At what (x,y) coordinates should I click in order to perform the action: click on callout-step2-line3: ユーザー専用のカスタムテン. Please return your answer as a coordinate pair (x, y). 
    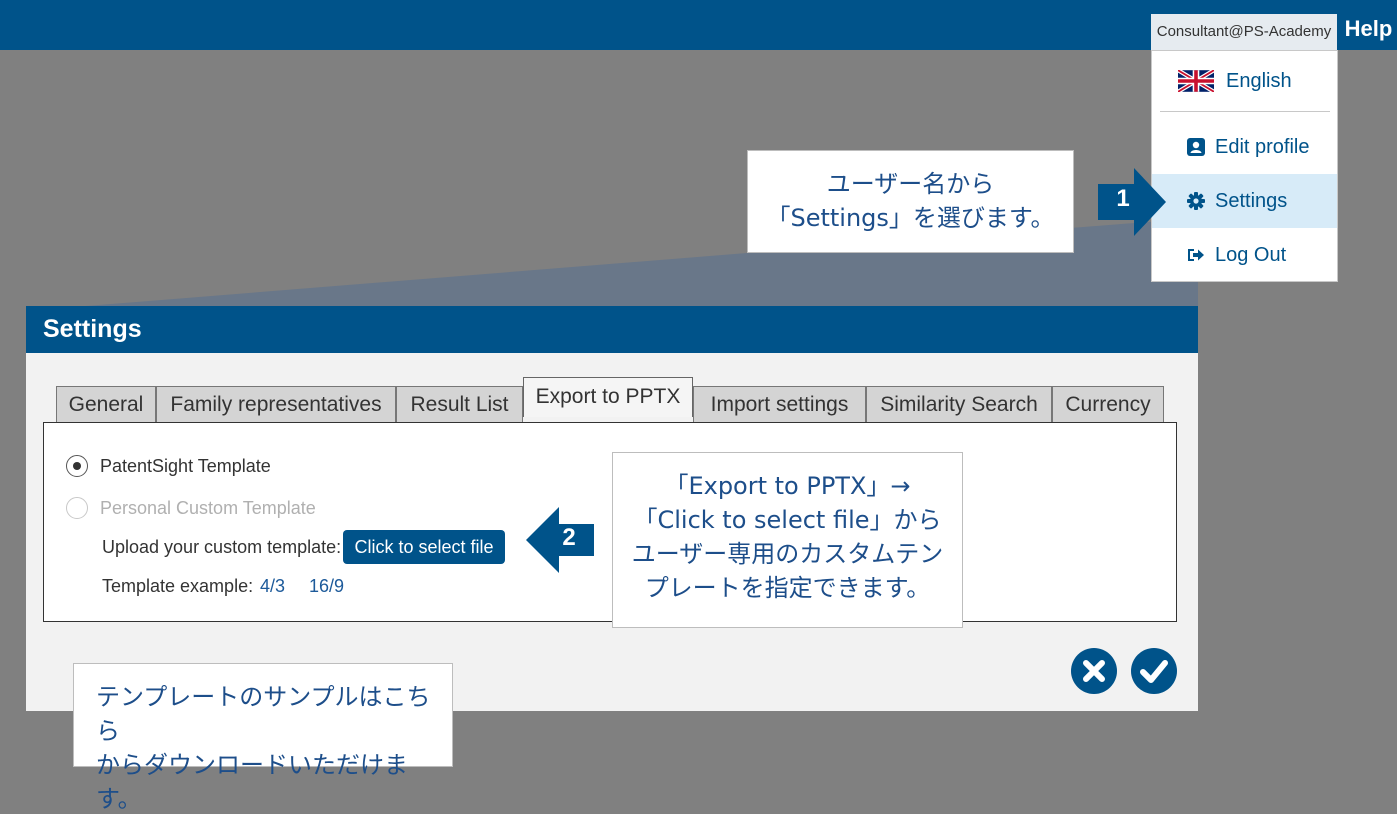
    Looking at the image, I should click on (787, 554).